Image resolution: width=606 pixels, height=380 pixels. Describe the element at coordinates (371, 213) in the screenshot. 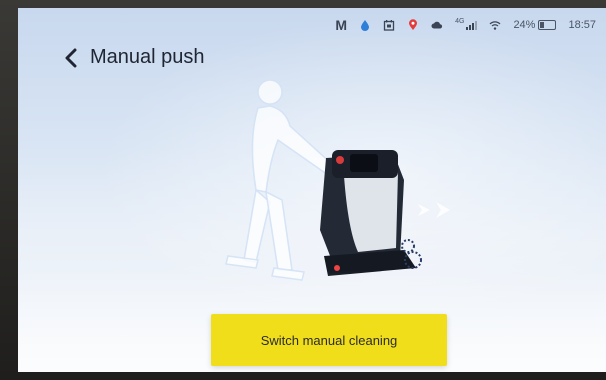

I see `cleaning-robot` at that location.